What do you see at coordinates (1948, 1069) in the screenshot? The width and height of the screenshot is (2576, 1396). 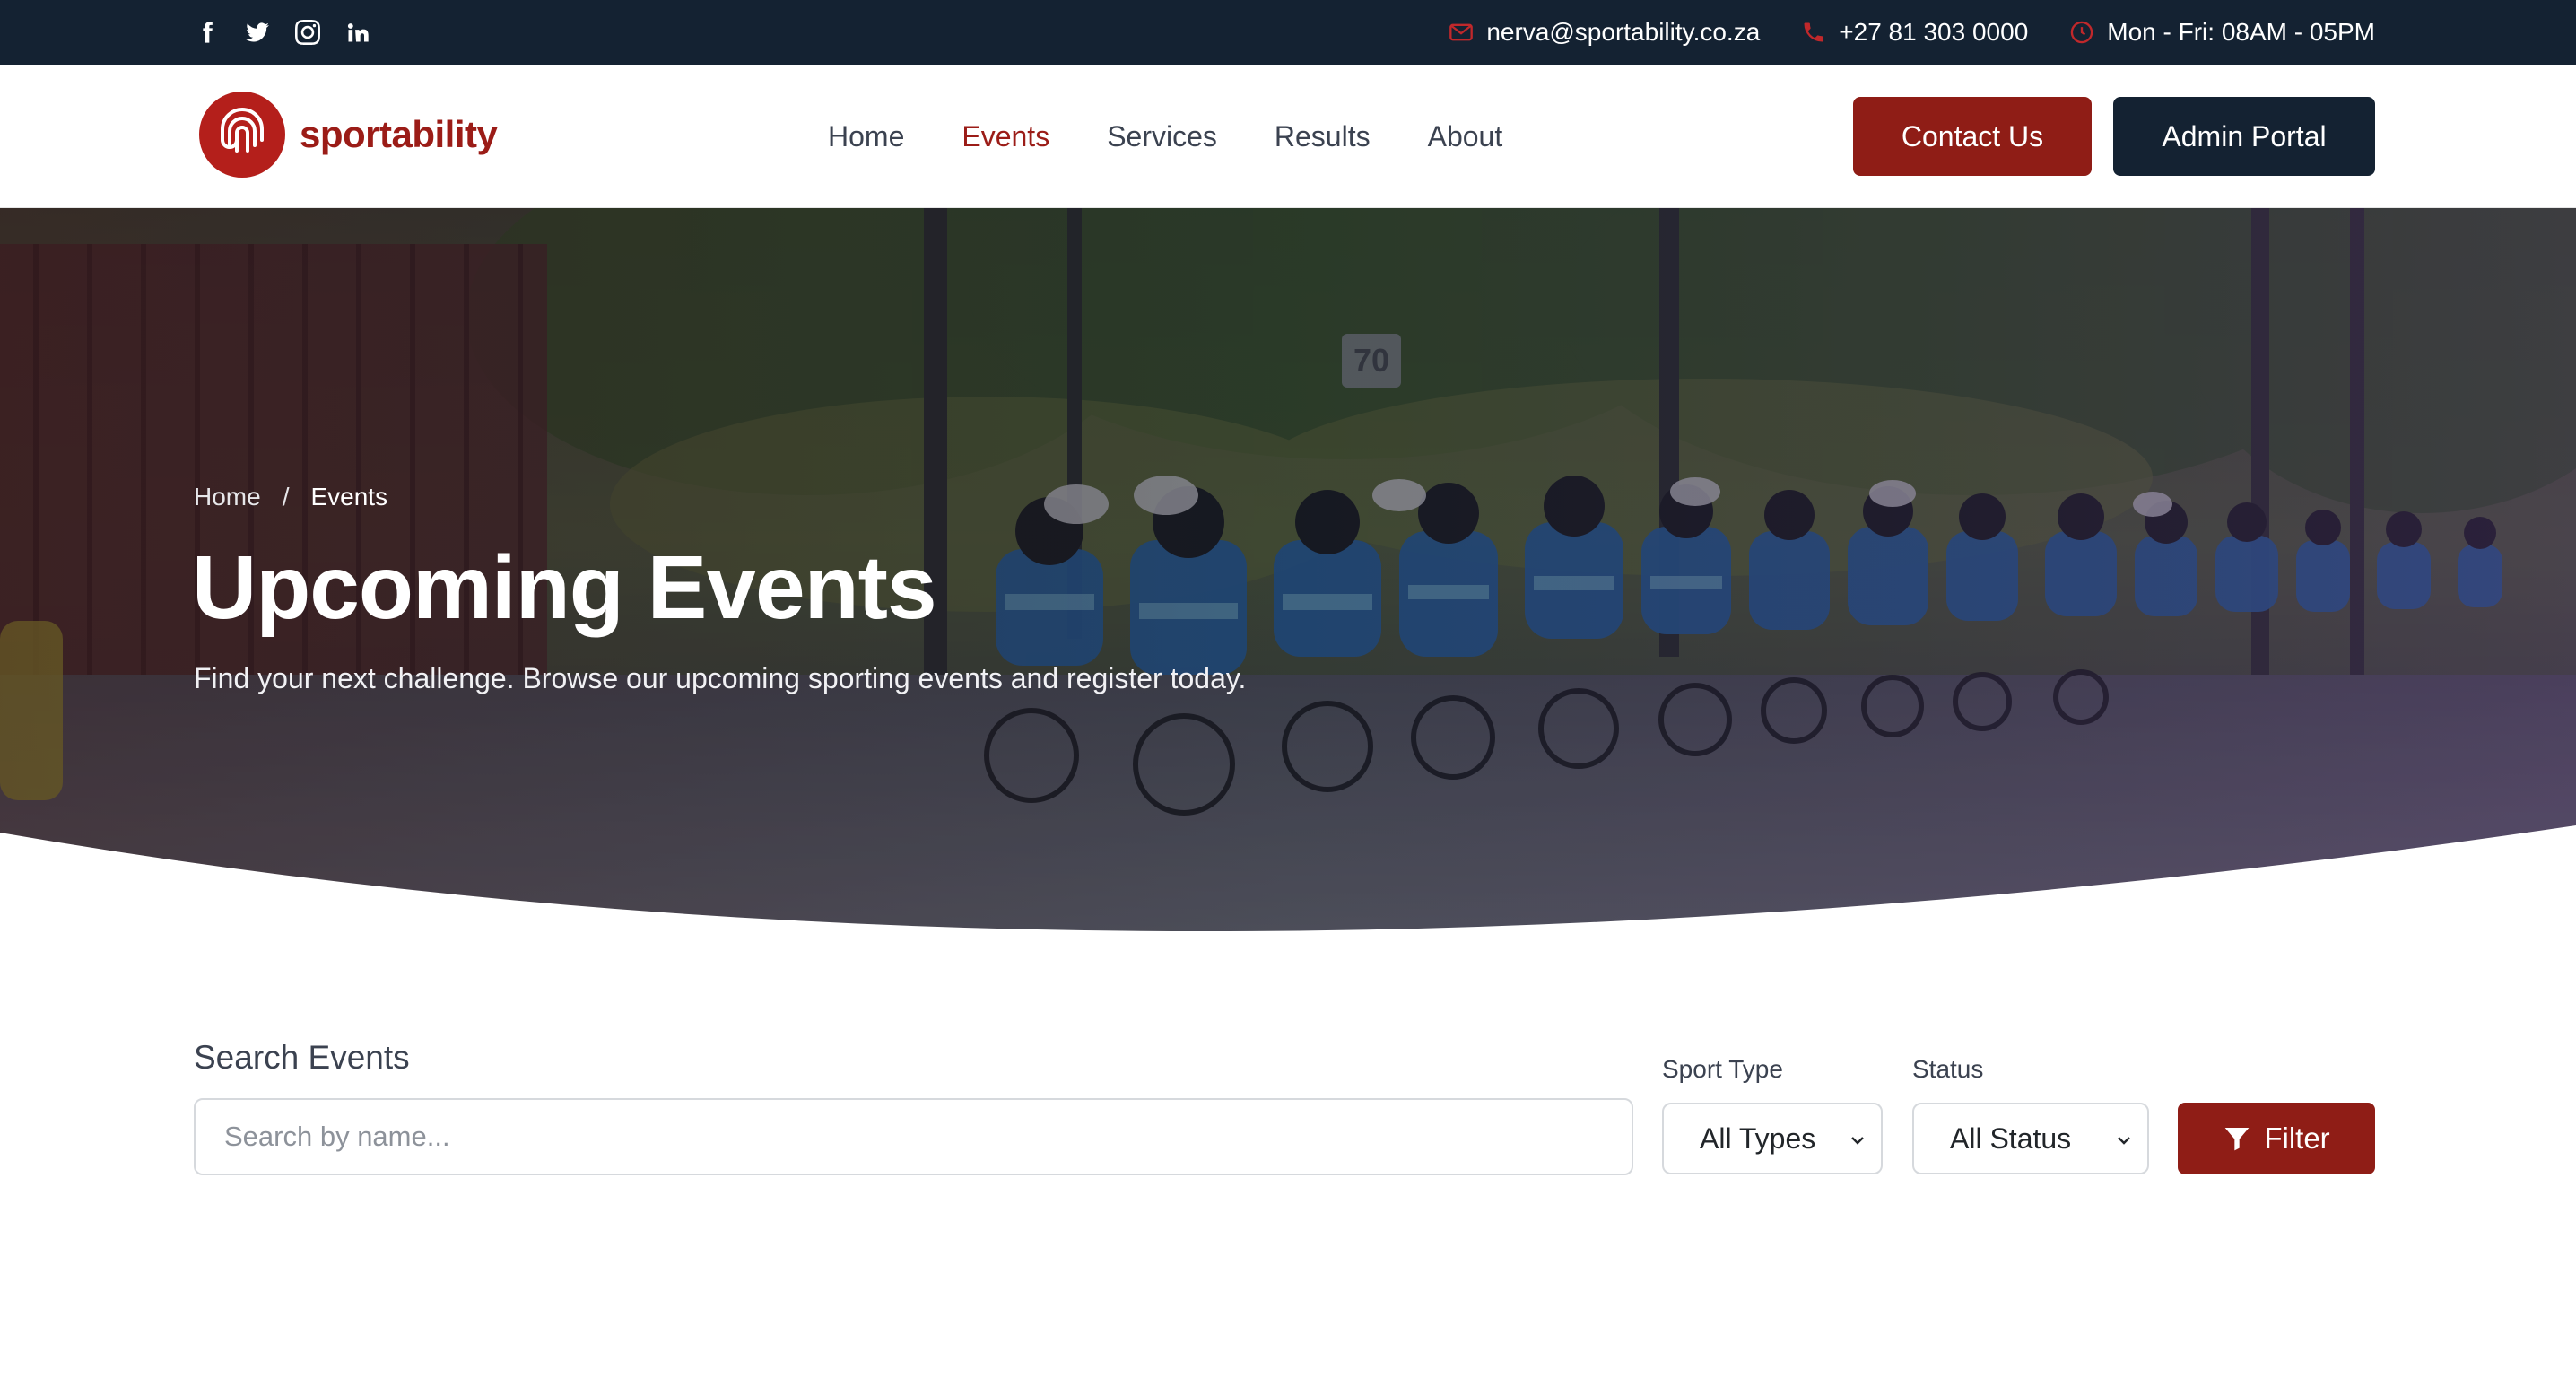 I see `status-label: Status` at bounding box center [1948, 1069].